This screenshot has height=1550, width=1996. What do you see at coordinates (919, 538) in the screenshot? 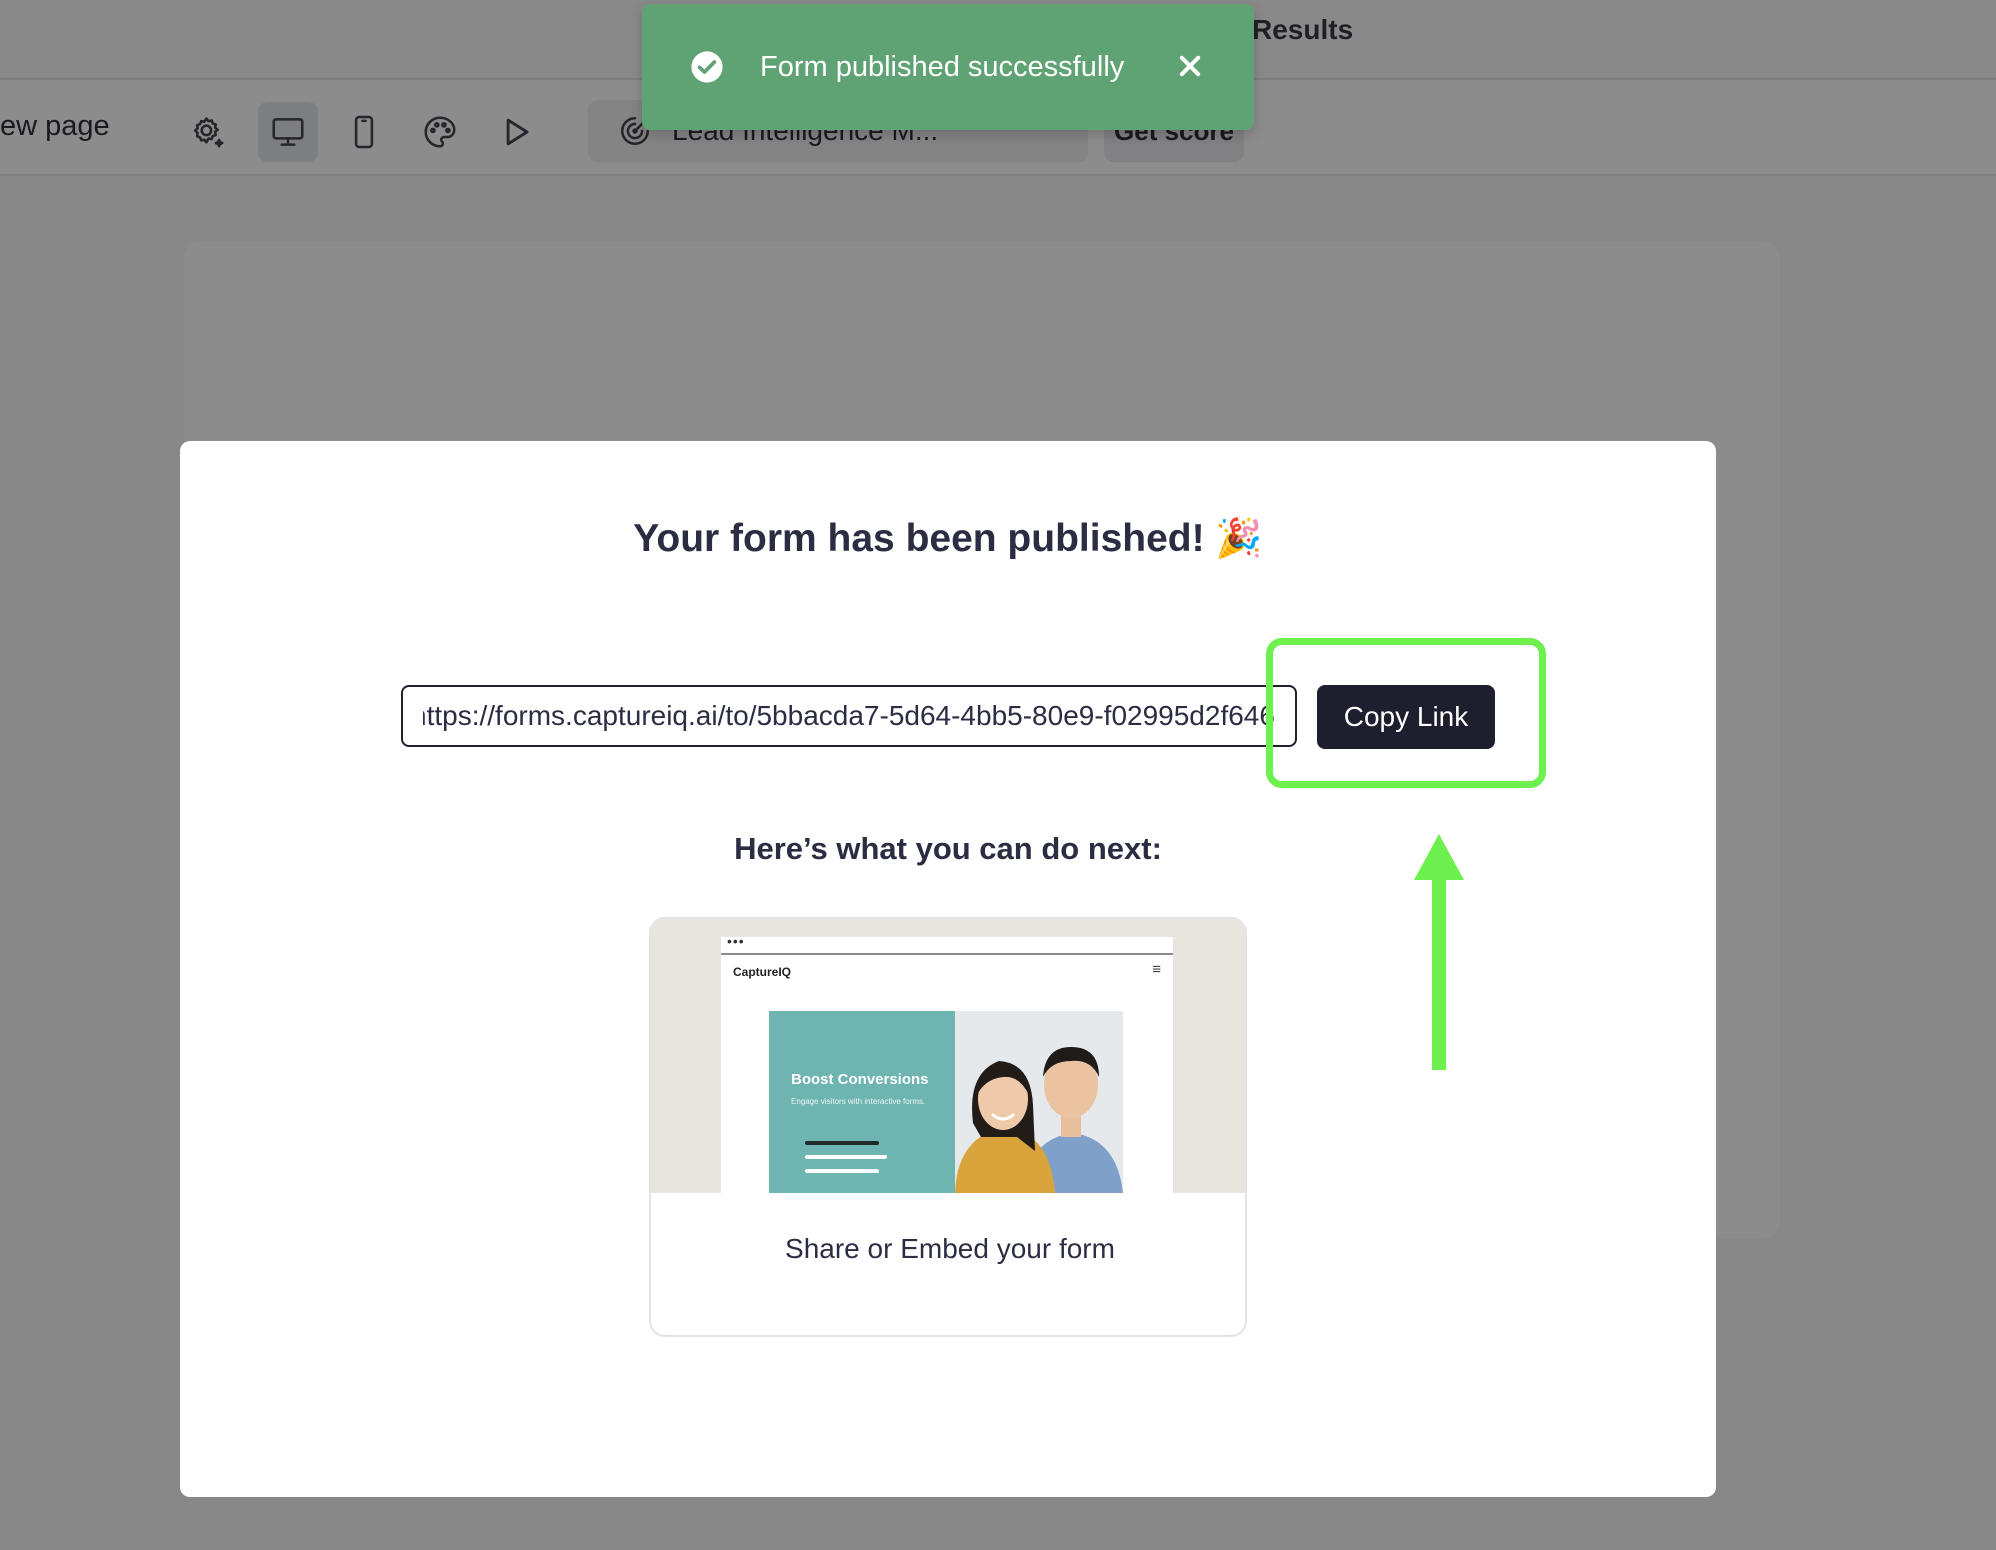
I see `modal-title-text: Your form has been published!` at bounding box center [919, 538].